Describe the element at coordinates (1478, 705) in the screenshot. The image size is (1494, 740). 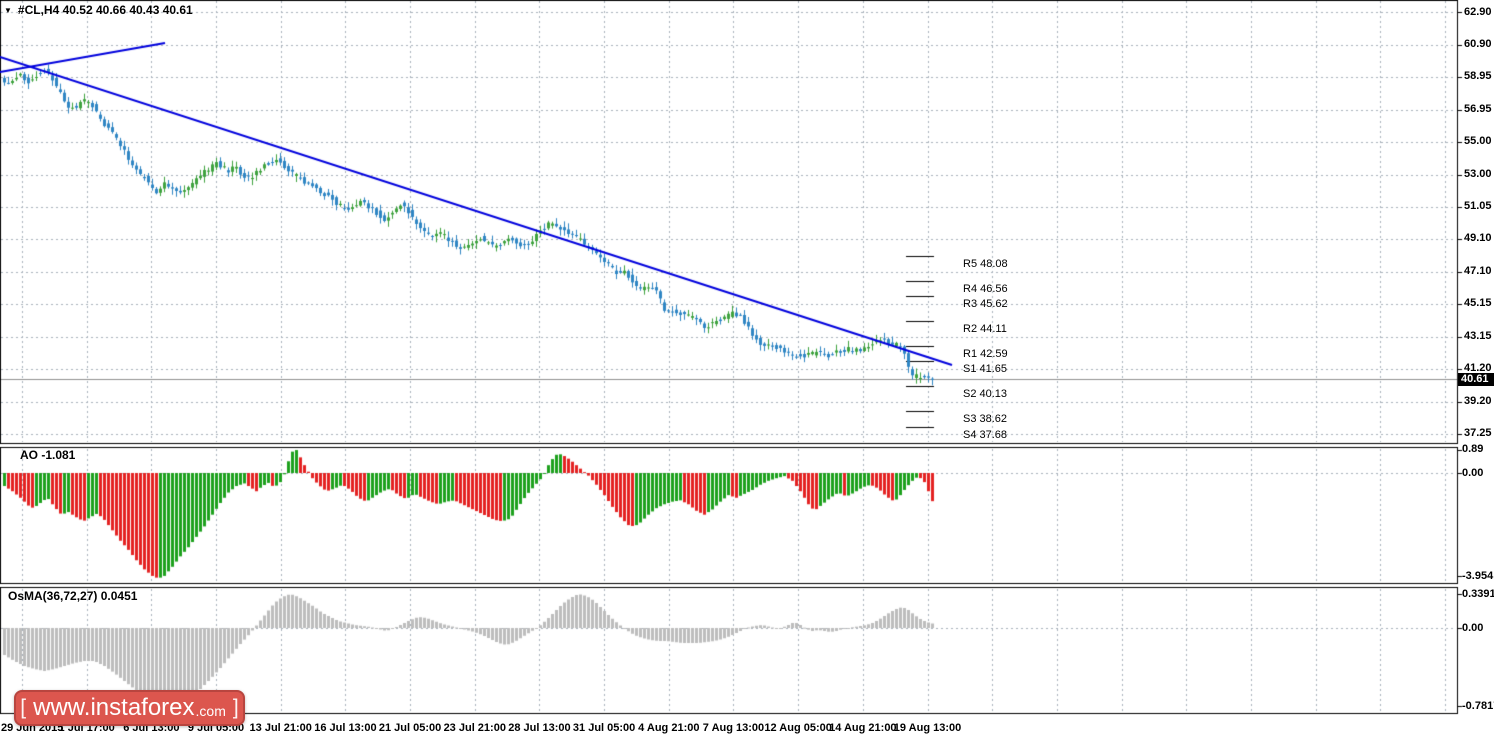
I see `osma-axis-label: -0.7817` at that location.